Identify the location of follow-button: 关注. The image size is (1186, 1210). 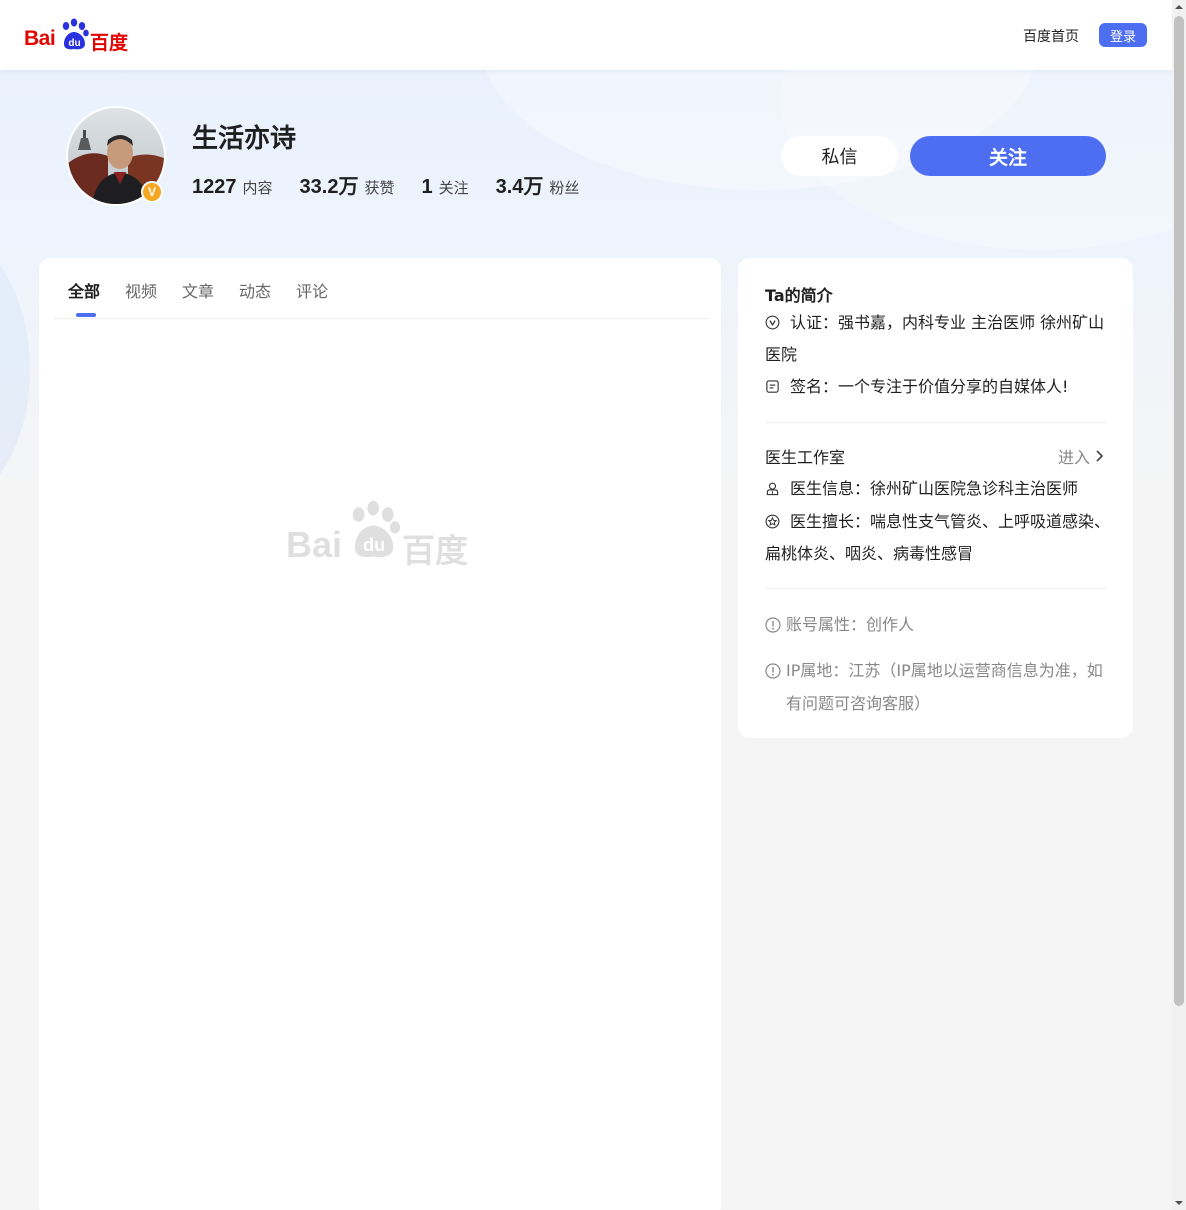
(1008, 156).